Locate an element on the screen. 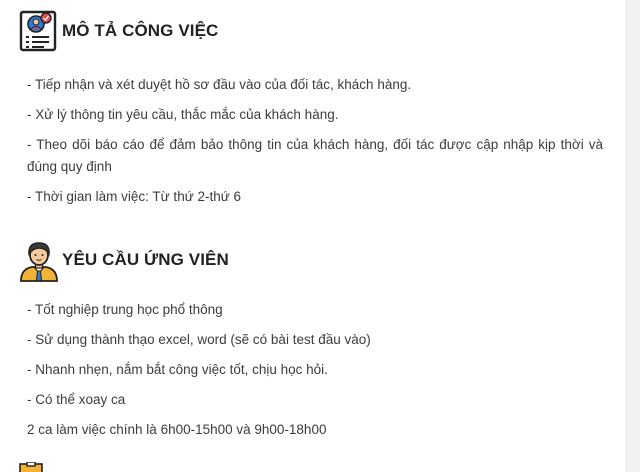 This screenshot has height=472, width=640. job-description-title: MÔ TẢ CÔNG VIỆC is located at coordinates (140, 30).